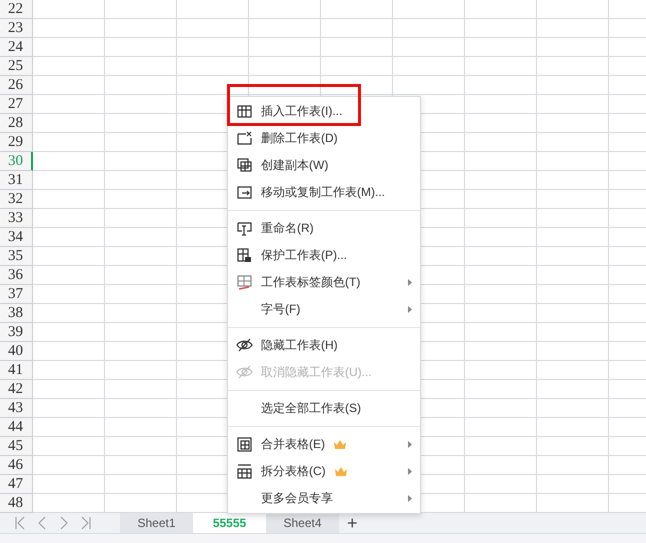 This screenshot has width=646, height=543. I want to click on menu-item: 工作表标签颜色(T), so click(324, 282).